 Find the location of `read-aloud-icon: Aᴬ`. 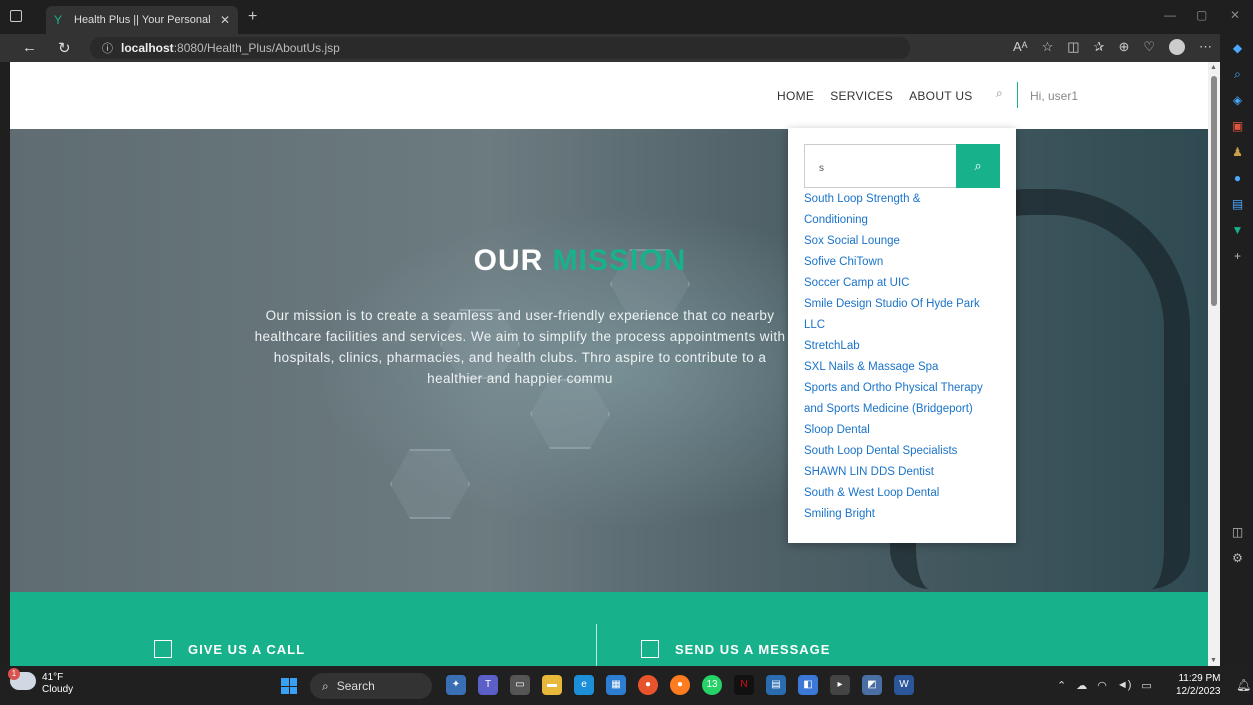

read-aloud-icon: Aᴬ is located at coordinates (1020, 47).